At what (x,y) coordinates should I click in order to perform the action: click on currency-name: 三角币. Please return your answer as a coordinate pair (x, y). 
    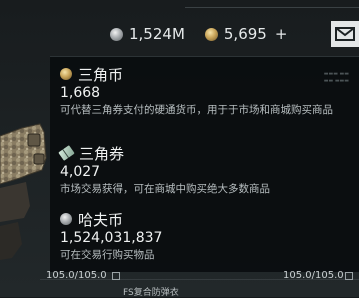
    Looking at the image, I should click on (101, 74).